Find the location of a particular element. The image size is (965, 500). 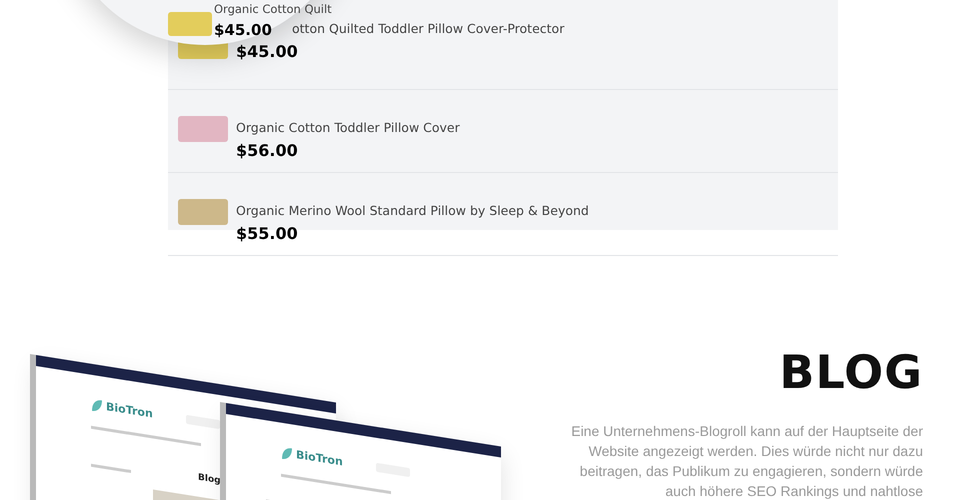

section-heading: BLOG is located at coordinates (851, 372).